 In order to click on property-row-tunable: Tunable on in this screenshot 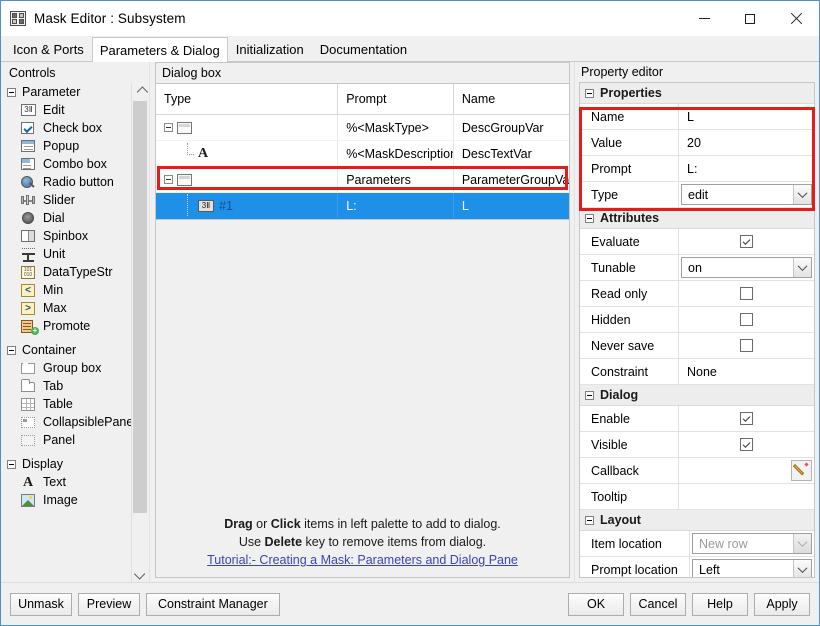, I will do `click(697, 268)`.